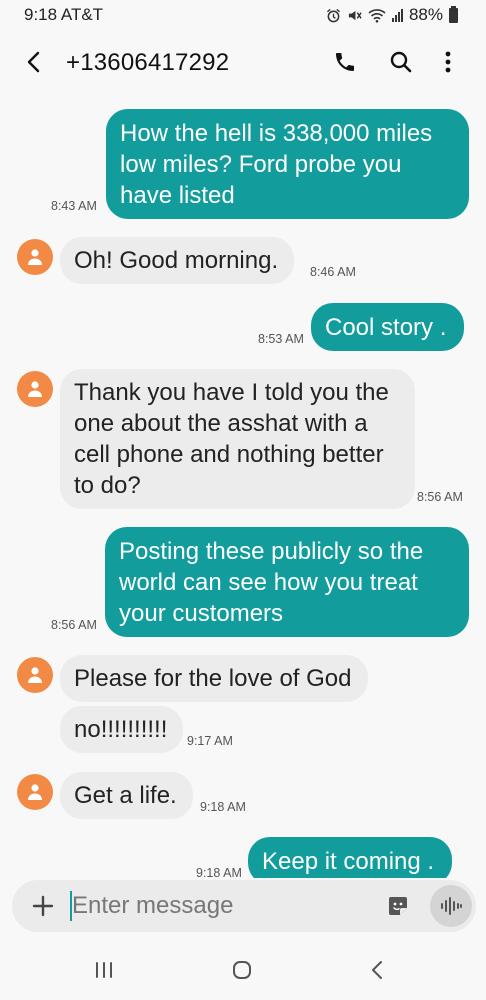  I want to click on message-text: Keep it coming ., so click(348, 861).